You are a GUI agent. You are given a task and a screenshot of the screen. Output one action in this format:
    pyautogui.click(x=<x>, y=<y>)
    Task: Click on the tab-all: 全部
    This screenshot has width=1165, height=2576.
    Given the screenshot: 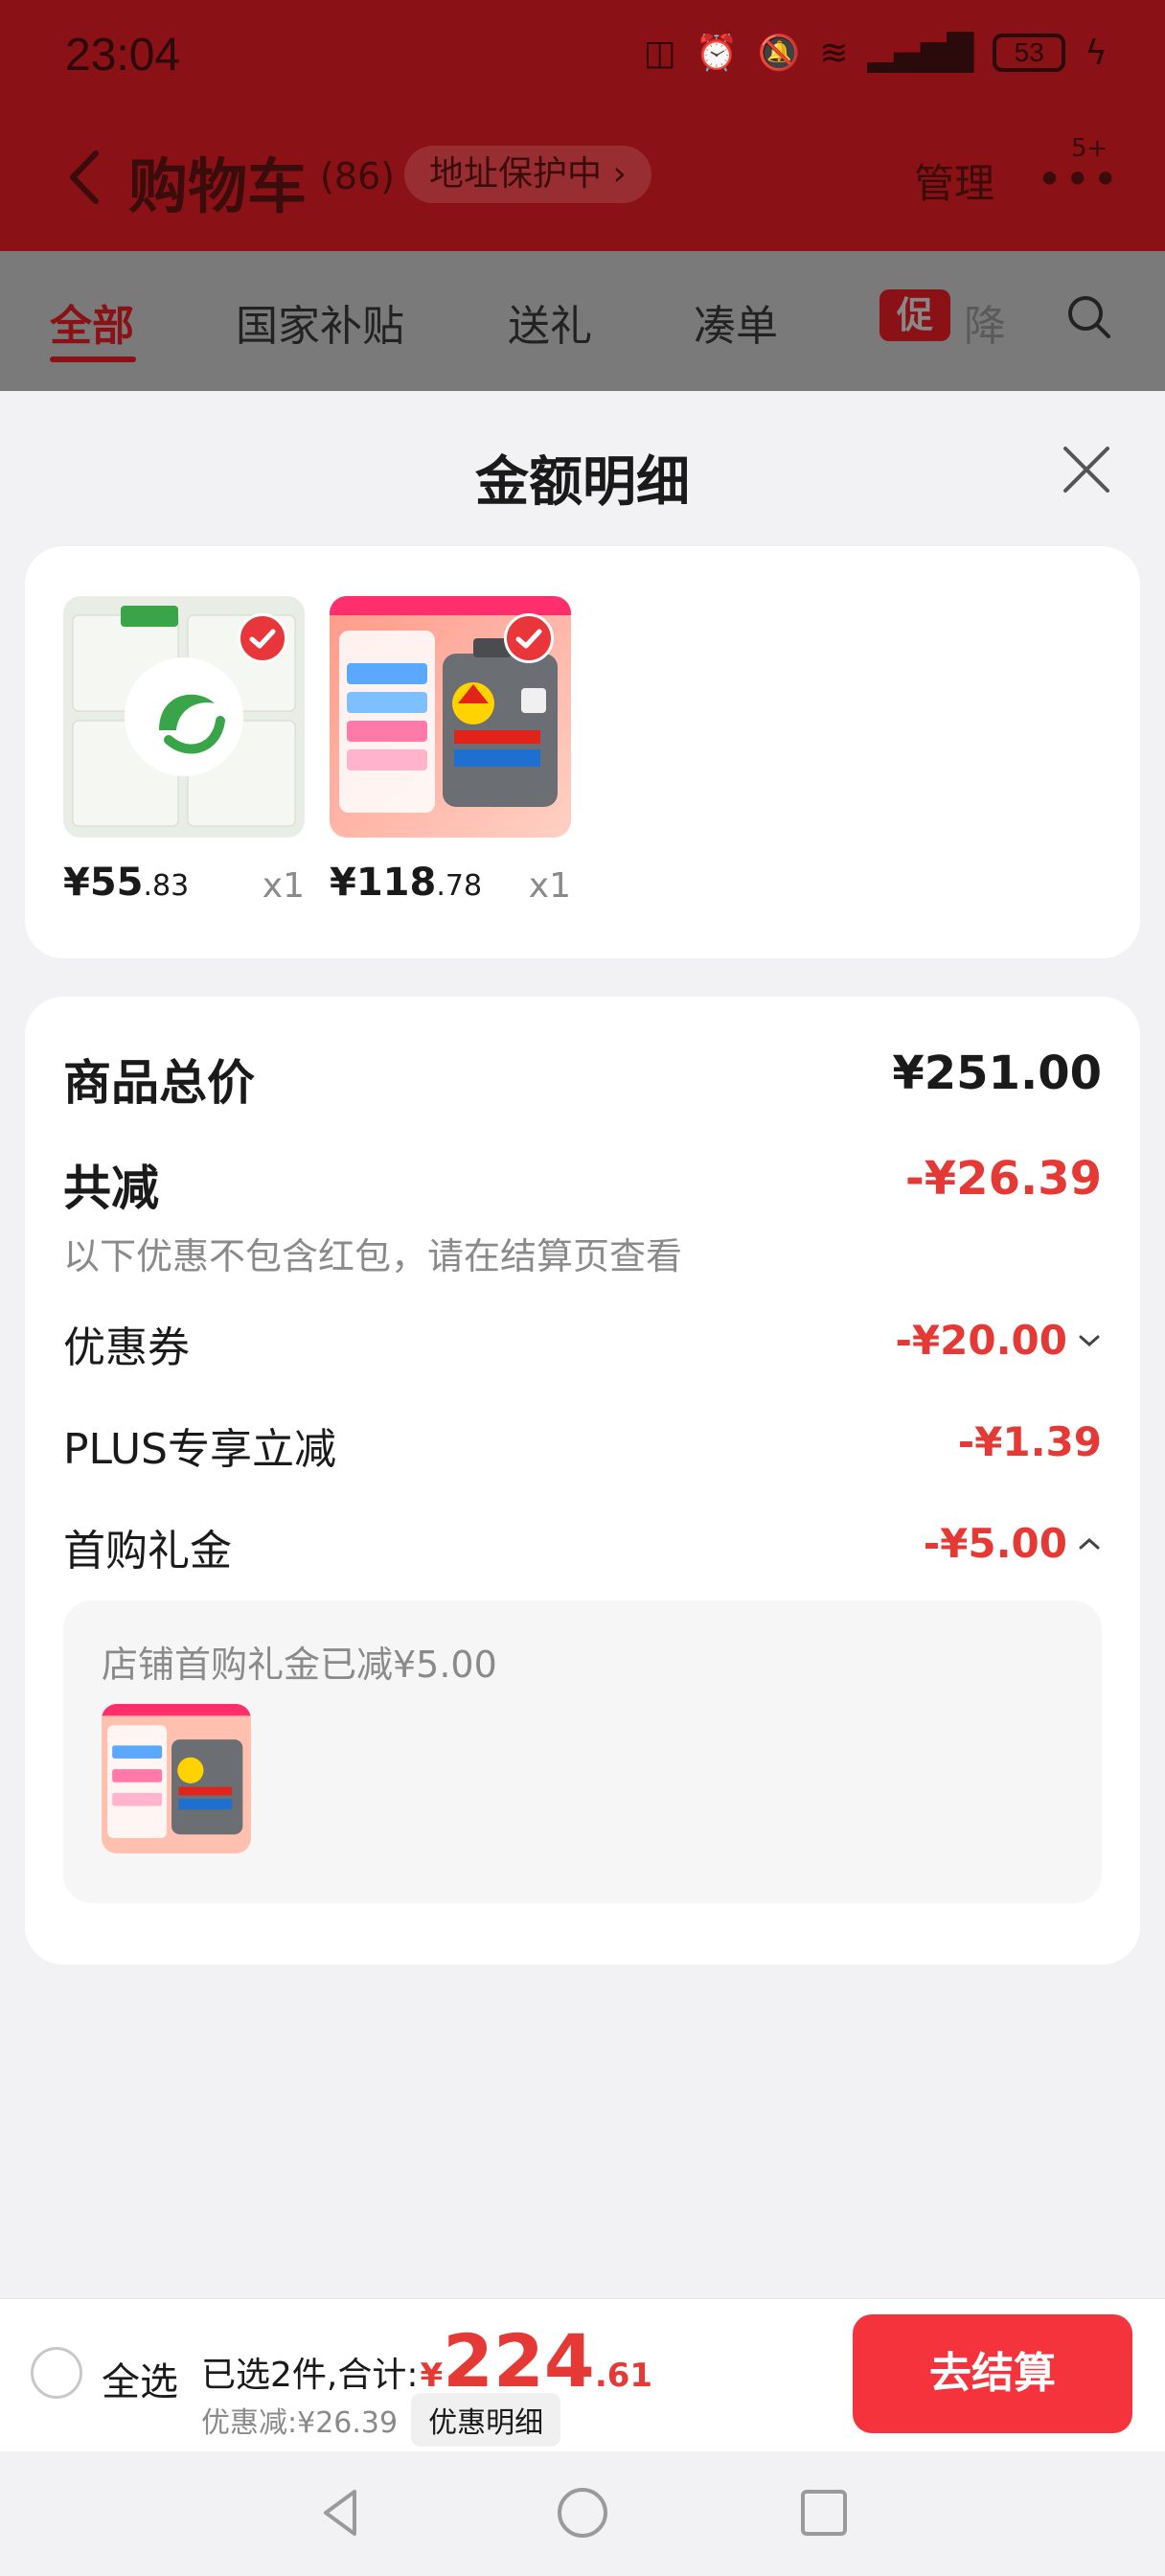 What is the action you would take?
    pyautogui.click(x=92, y=322)
    